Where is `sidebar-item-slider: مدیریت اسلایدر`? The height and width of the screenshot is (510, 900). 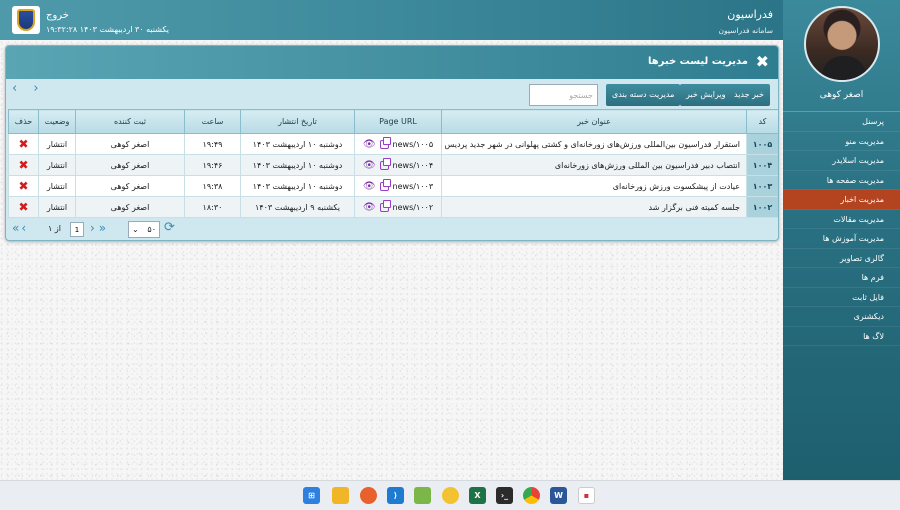
sidebar-item-slider: مدیریت اسلایدر is located at coordinates (841, 161).